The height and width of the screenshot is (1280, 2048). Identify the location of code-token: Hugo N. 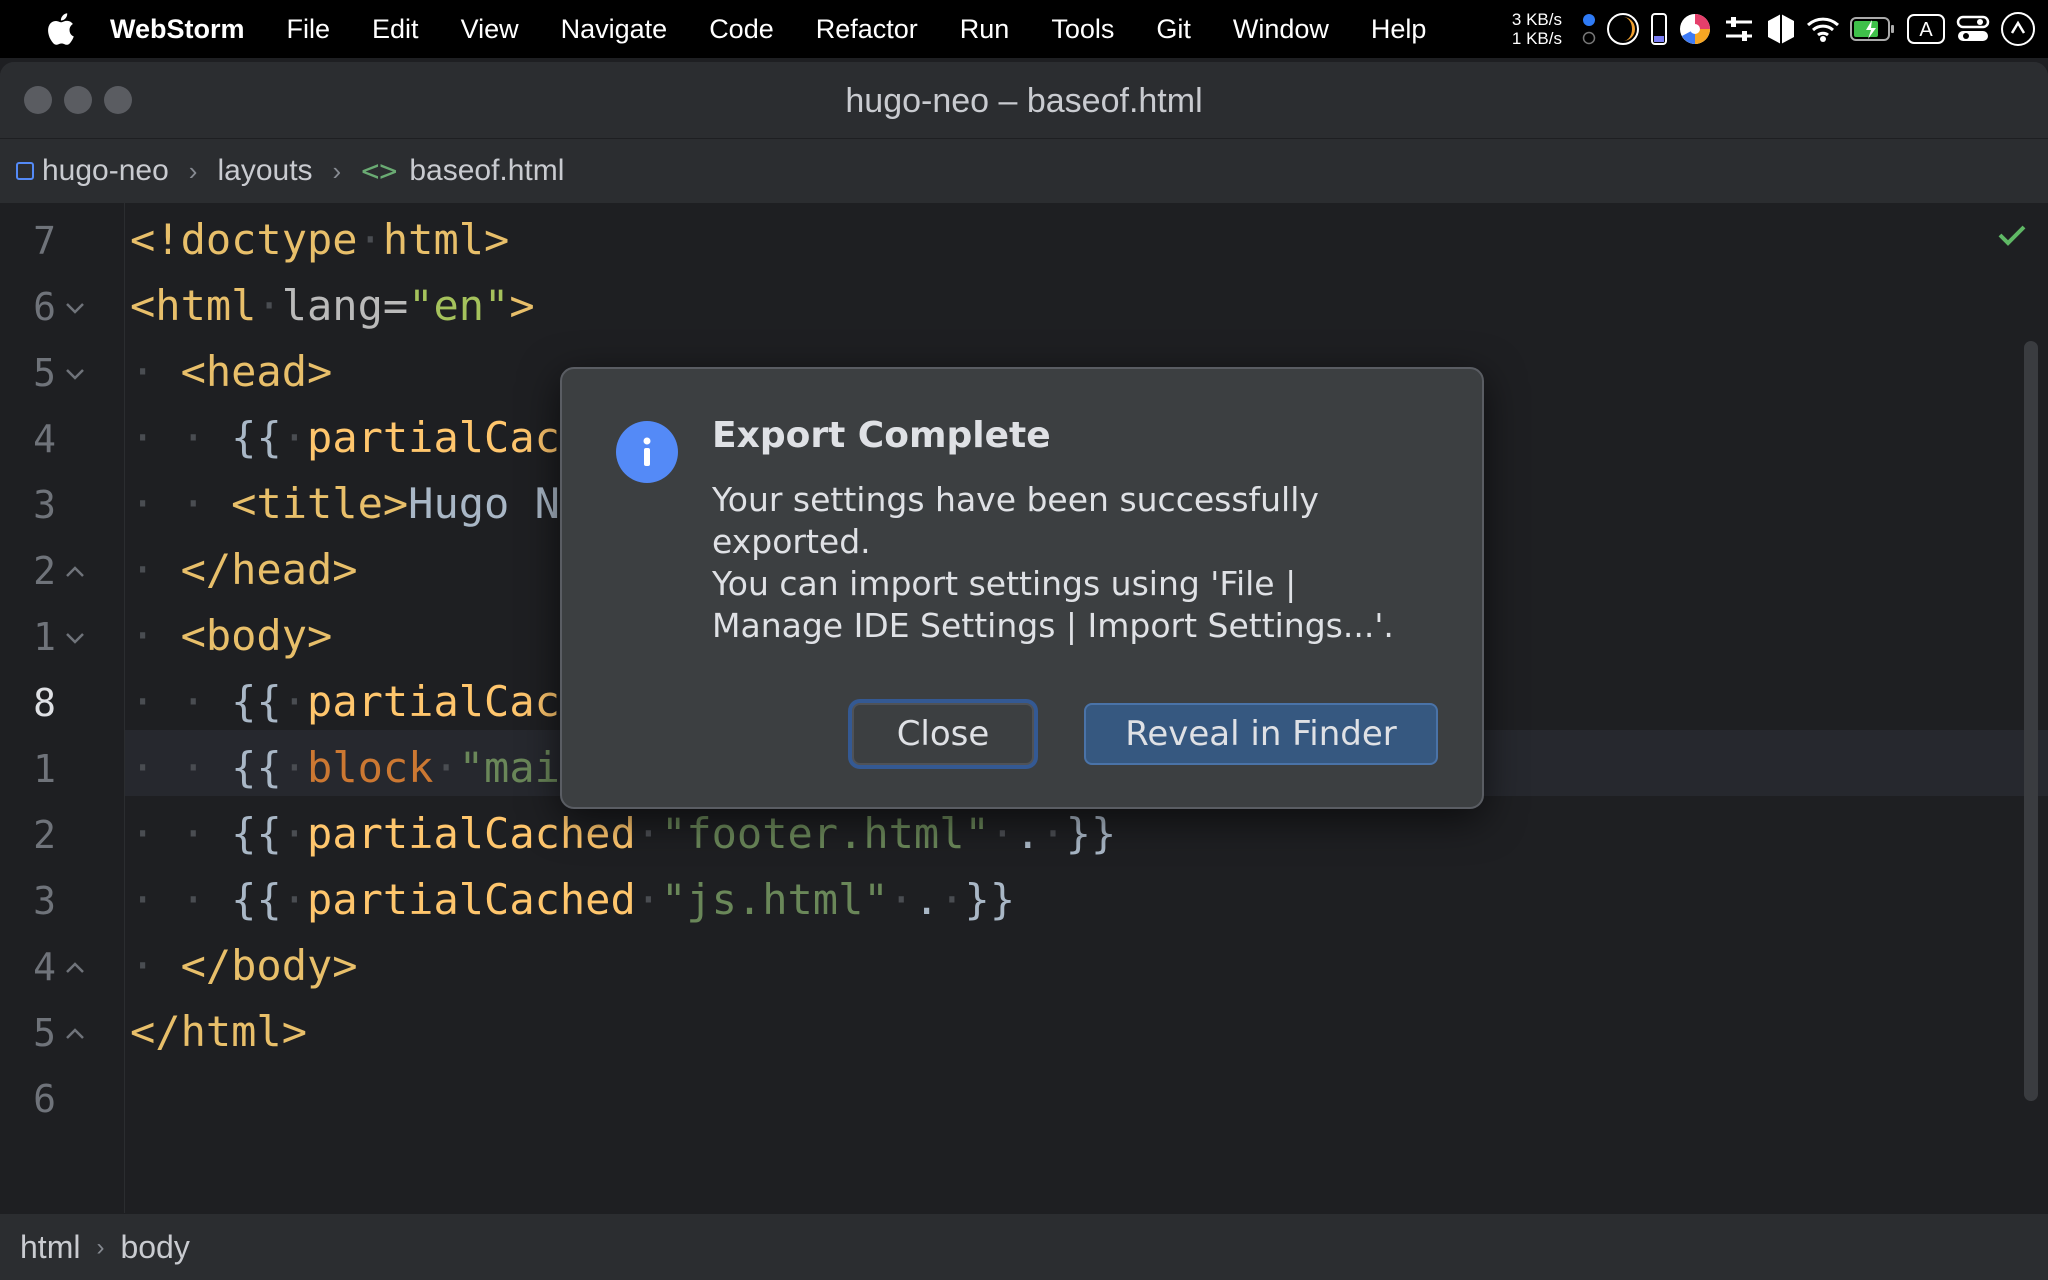
(484, 503).